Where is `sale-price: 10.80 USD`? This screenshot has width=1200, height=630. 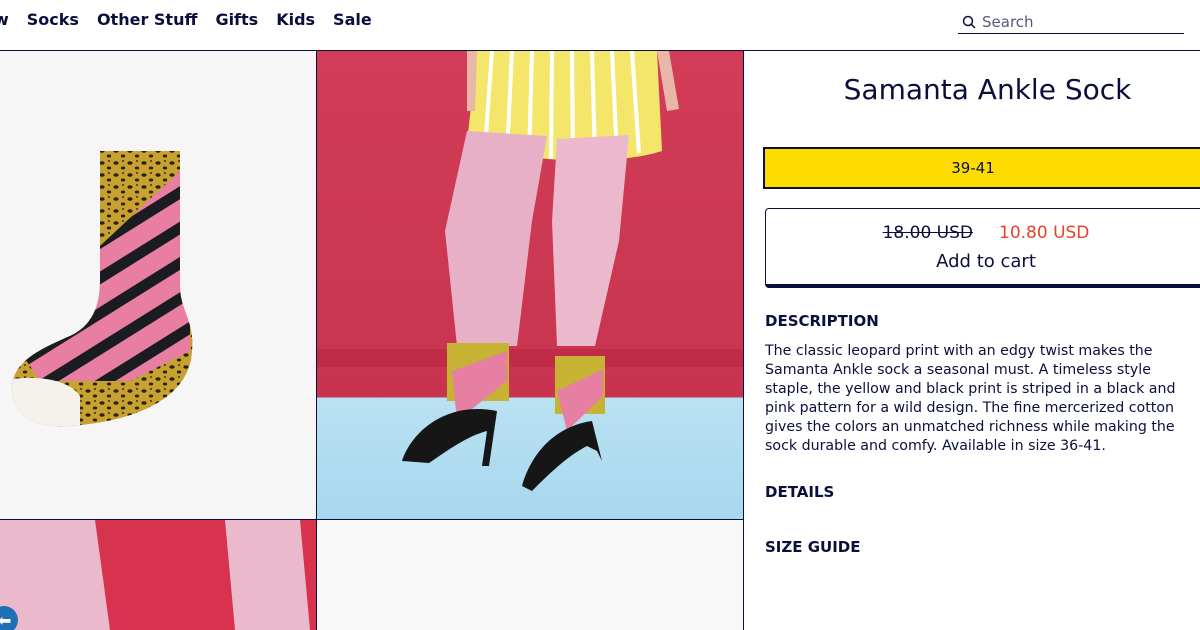 sale-price: 10.80 USD is located at coordinates (1044, 233).